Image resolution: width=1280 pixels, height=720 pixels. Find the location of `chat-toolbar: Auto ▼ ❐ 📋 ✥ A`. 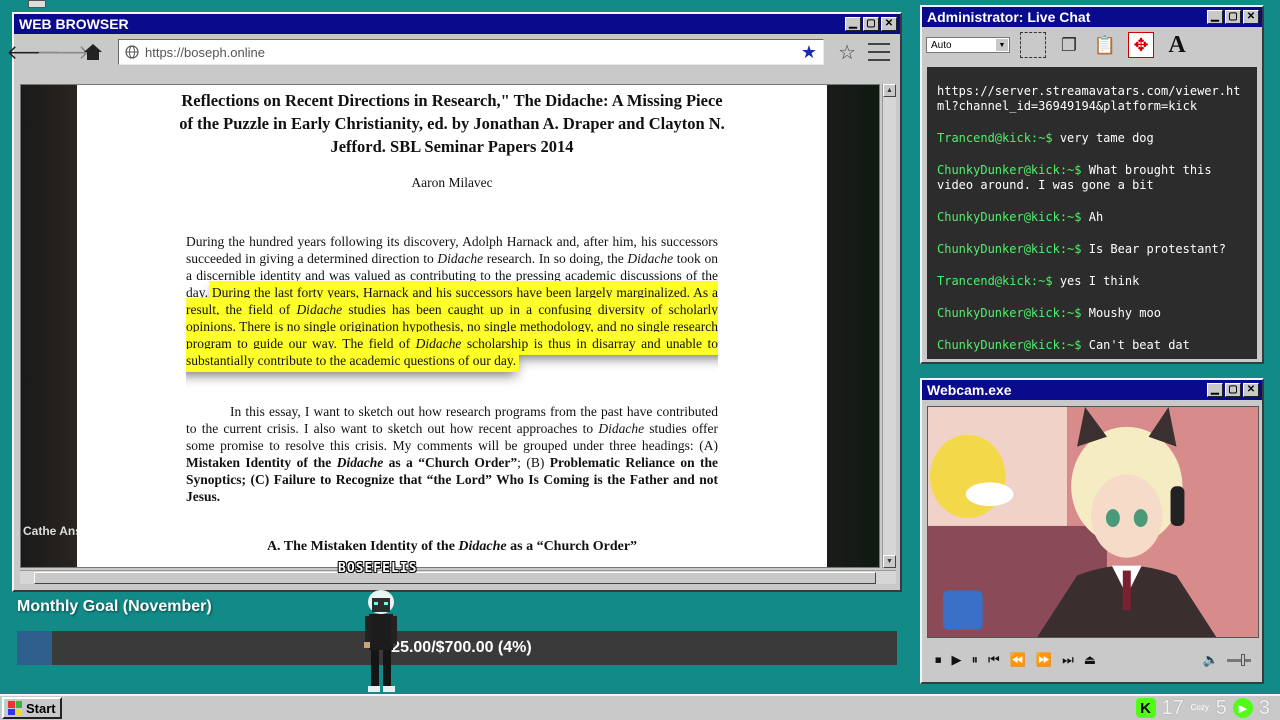

chat-toolbar: Auto ▼ ❐ 📋 ✥ A is located at coordinates (1092, 45).